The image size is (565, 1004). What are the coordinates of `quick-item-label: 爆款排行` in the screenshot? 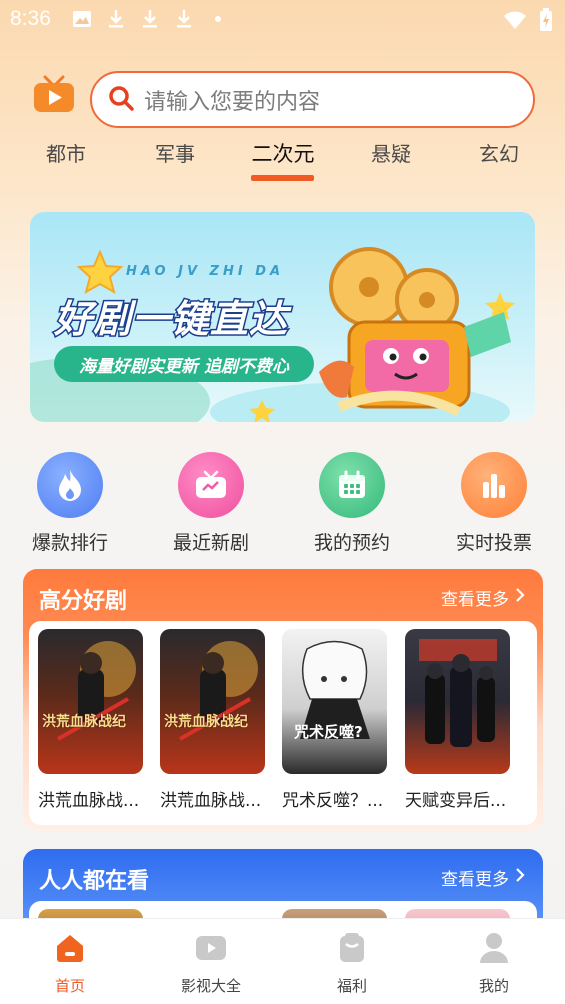 It's located at (69, 543).